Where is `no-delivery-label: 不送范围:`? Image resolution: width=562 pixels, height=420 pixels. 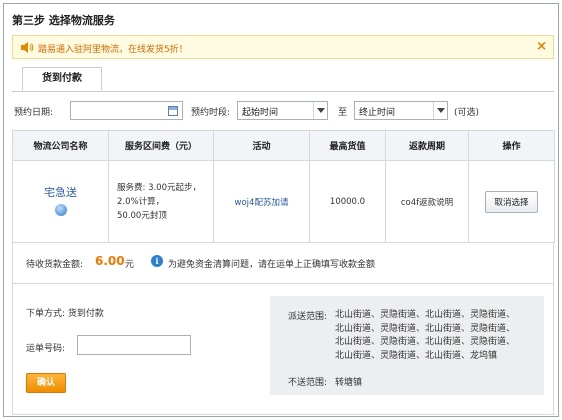 no-delivery-label: 不送范围: is located at coordinates (308, 383).